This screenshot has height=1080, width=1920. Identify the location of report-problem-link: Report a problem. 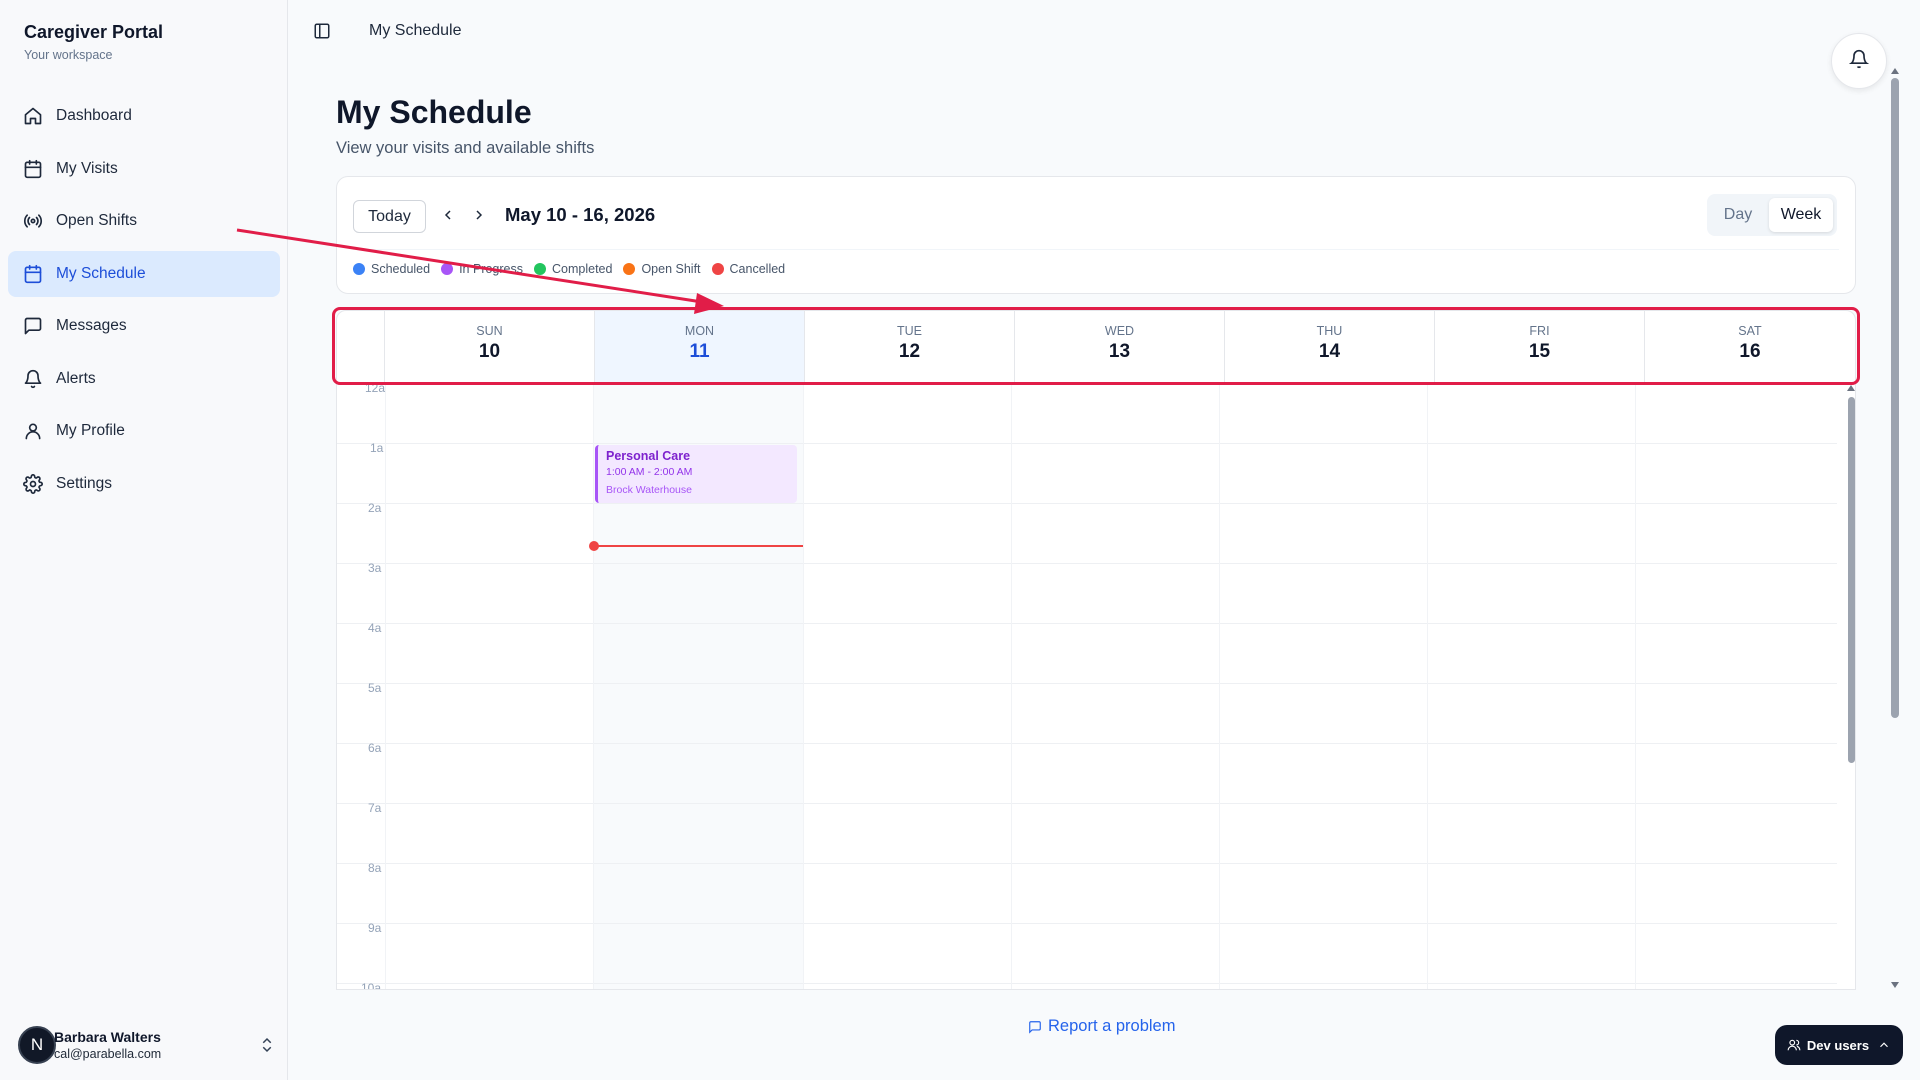
(1101, 1026).